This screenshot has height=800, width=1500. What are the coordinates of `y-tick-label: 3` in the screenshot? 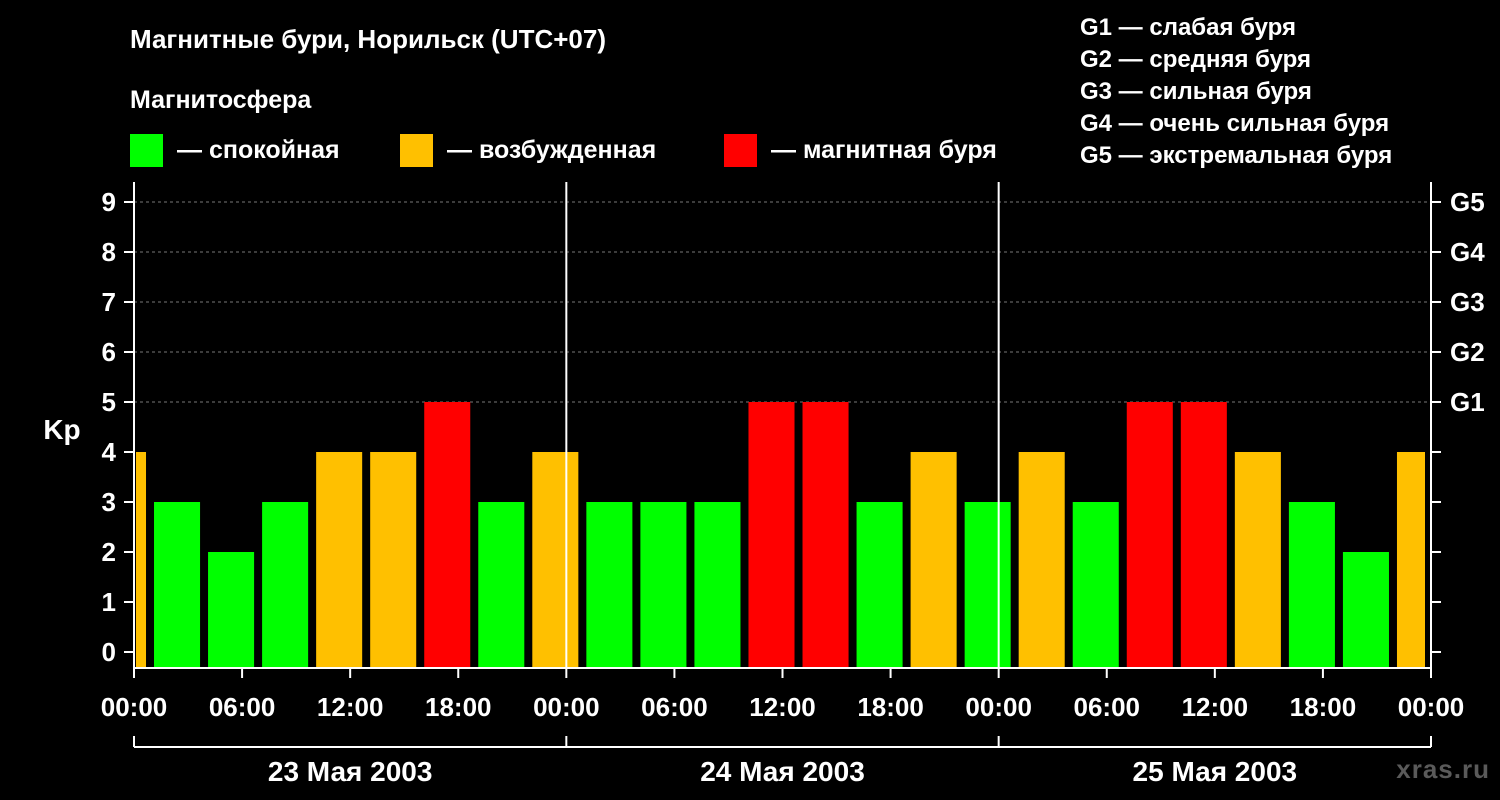 It's located at (109, 502).